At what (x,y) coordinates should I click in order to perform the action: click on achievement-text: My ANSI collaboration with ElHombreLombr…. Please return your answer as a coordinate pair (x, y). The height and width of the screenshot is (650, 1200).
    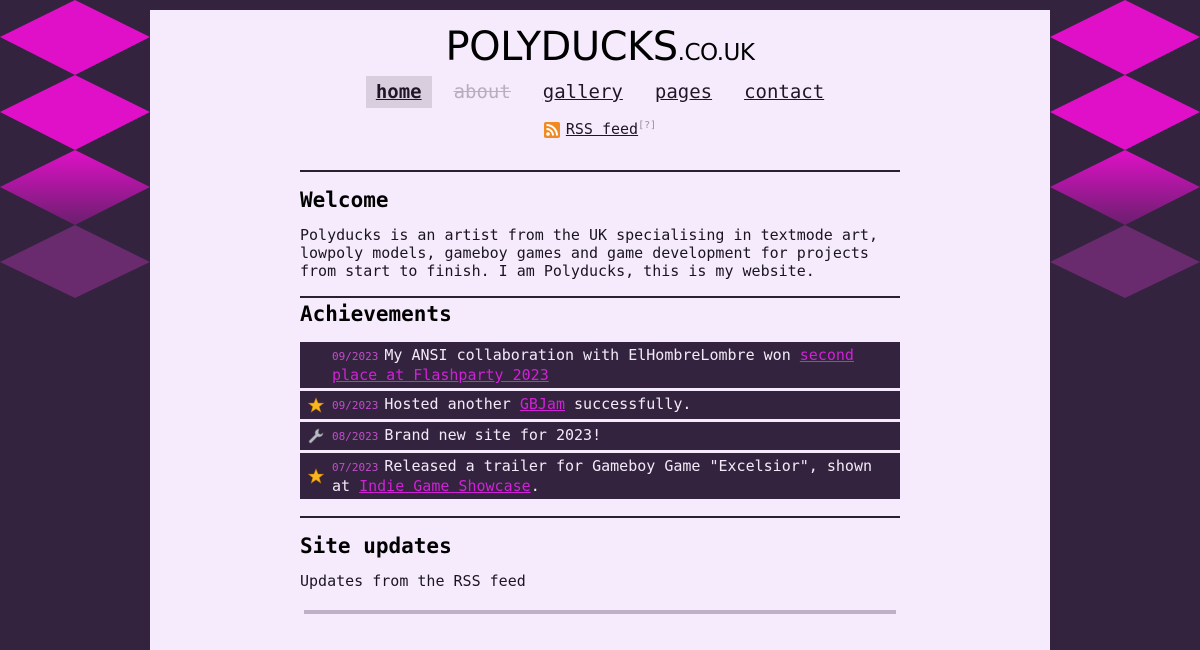
    Looking at the image, I should click on (592, 355).